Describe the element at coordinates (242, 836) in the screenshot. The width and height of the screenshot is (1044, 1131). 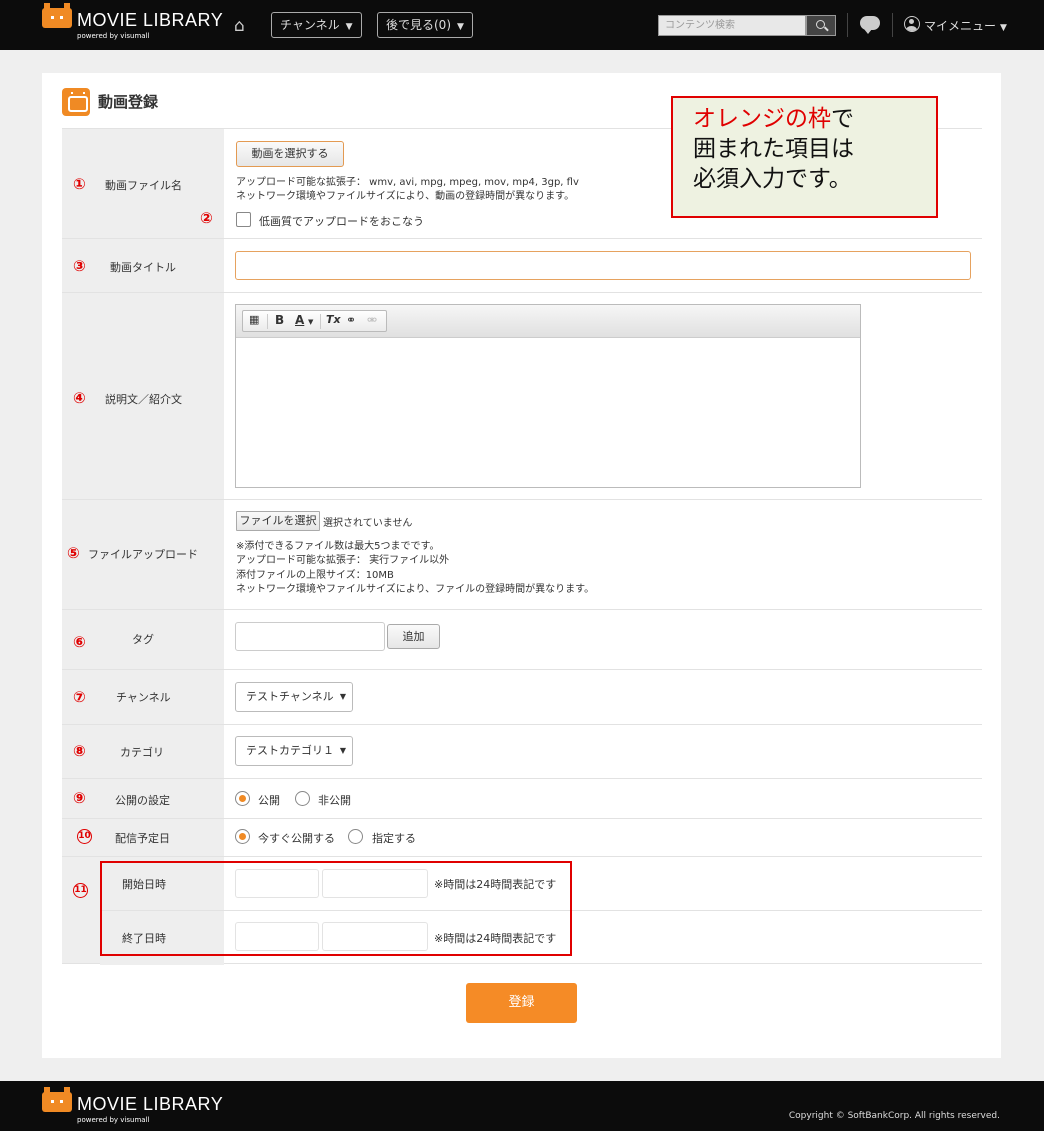
I see `publish-now-radio` at that location.